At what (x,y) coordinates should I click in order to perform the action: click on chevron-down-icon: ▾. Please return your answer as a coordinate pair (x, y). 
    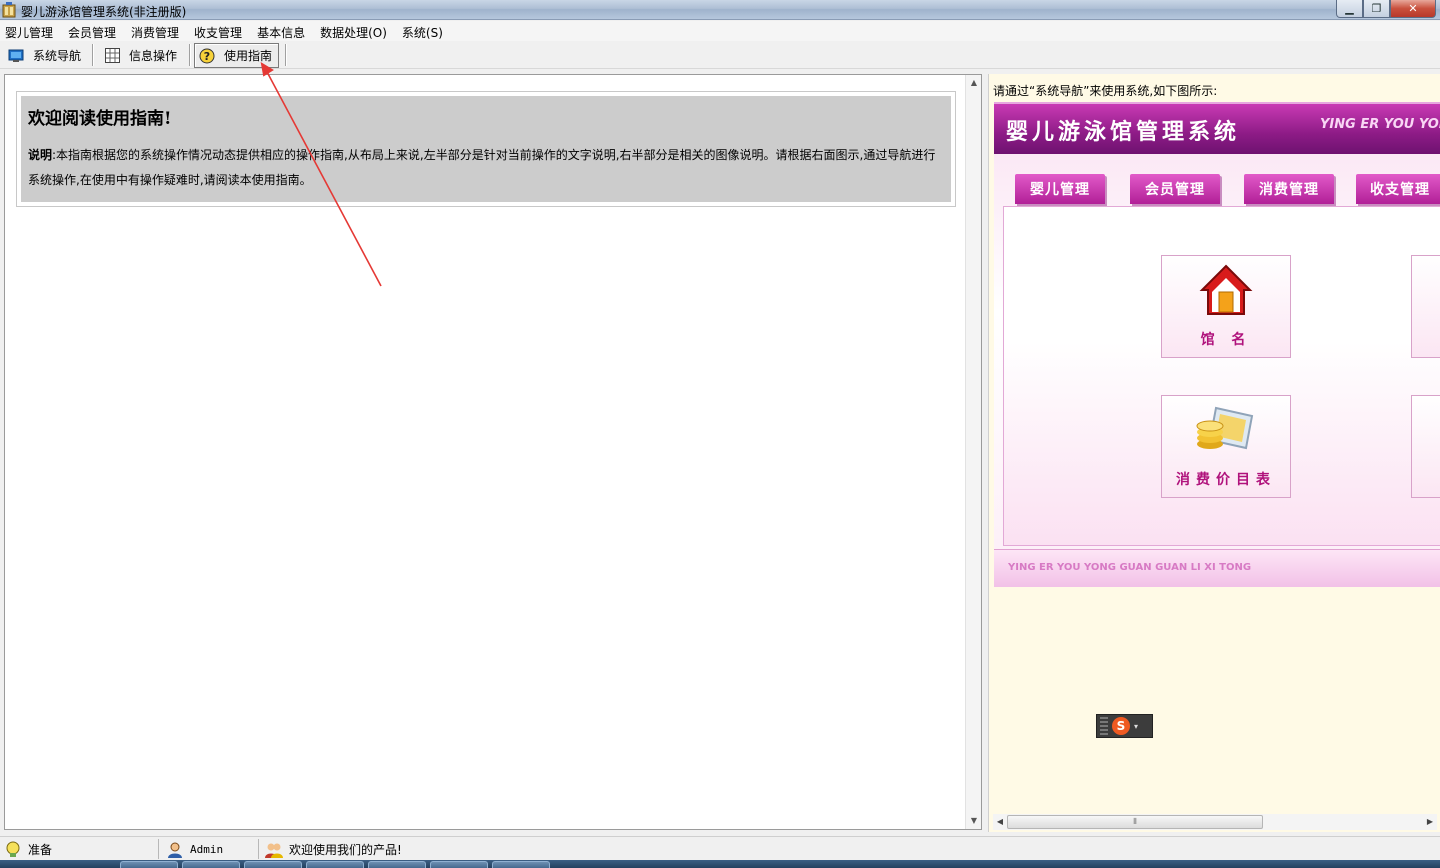
    Looking at the image, I should click on (1136, 726).